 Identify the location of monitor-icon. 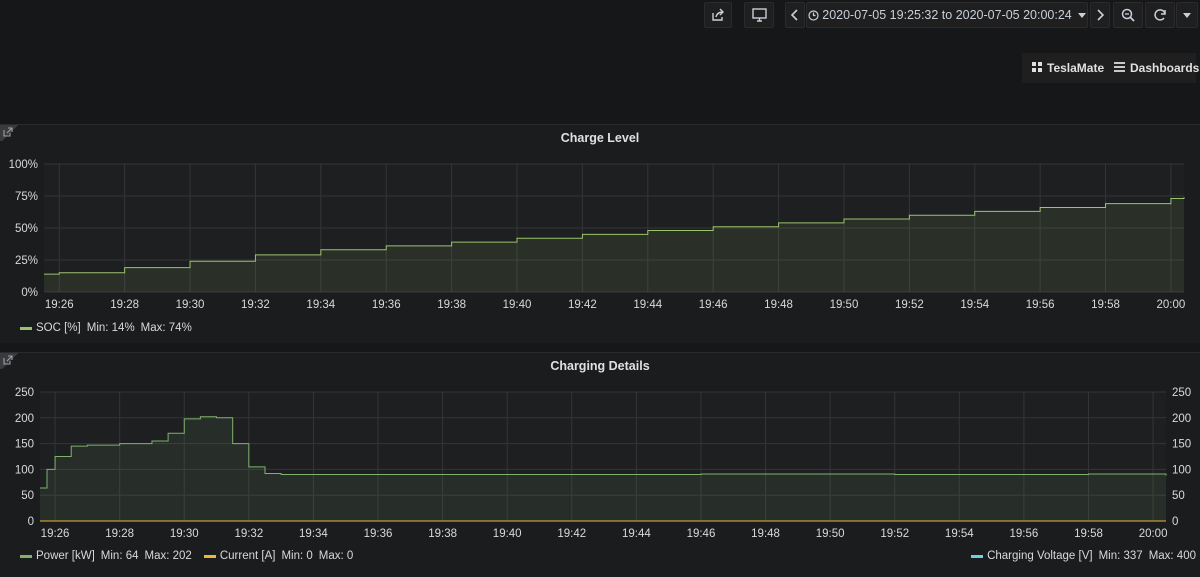
(759, 15).